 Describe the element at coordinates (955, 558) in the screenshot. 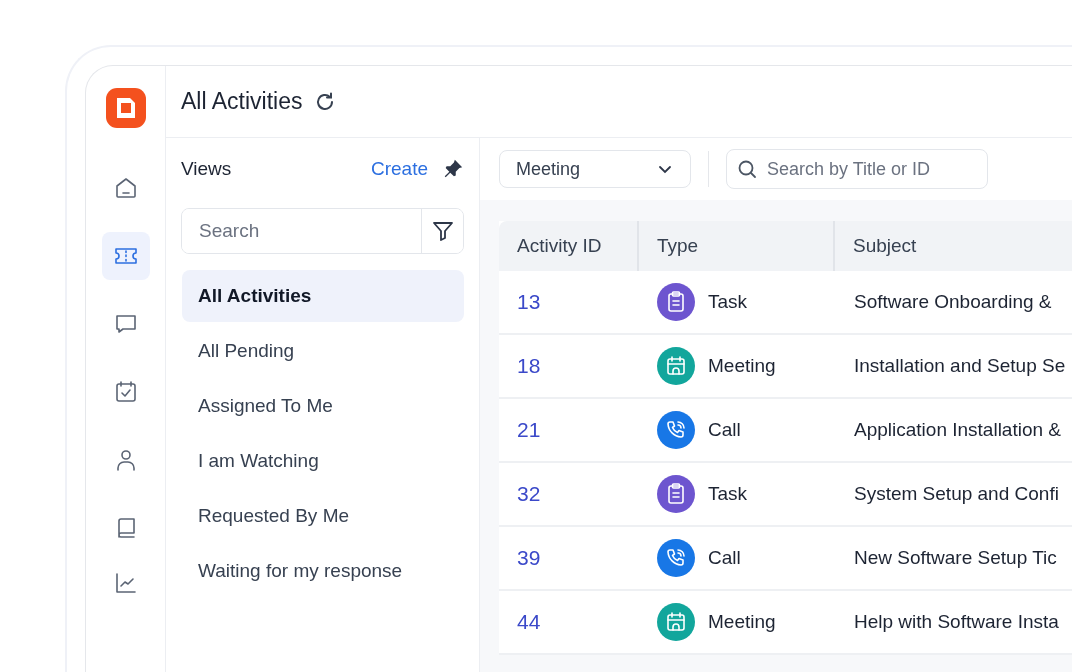

I see `activity-subject: New Software Setup Tic` at that location.